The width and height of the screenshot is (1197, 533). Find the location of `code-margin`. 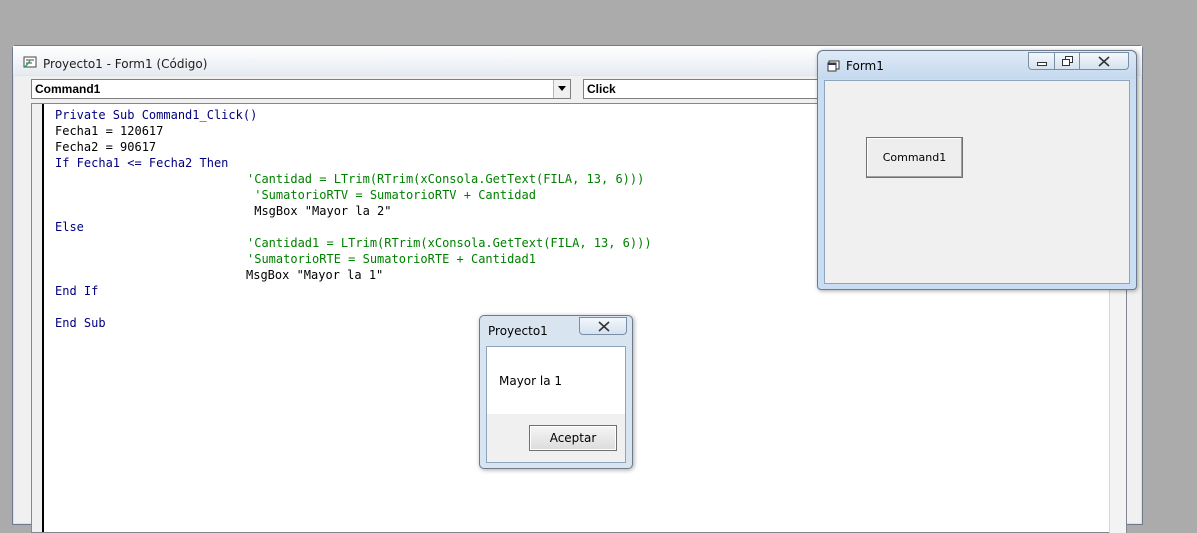

code-margin is located at coordinates (38, 318).